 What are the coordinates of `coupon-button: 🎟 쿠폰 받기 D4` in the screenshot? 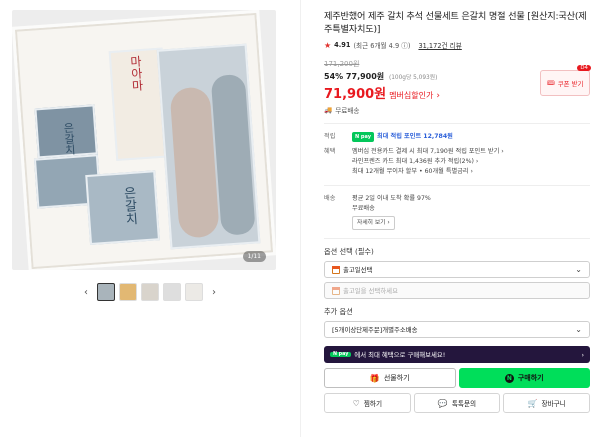 It's located at (565, 80).